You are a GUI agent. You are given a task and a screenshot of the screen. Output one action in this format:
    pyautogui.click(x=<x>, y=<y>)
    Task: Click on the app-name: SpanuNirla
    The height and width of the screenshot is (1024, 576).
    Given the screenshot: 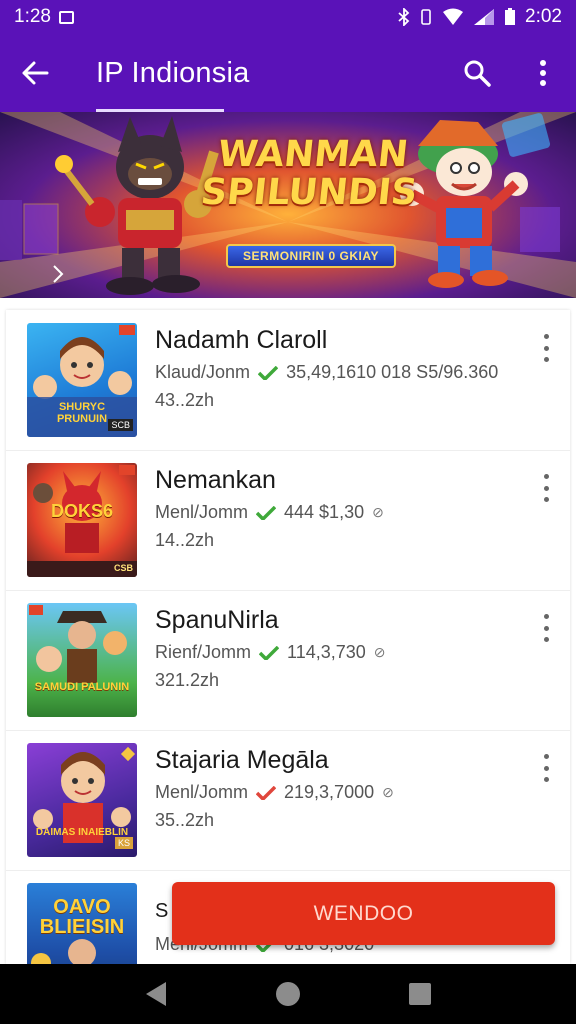 What is the action you would take?
    pyautogui.click(x=217, y=620)
    